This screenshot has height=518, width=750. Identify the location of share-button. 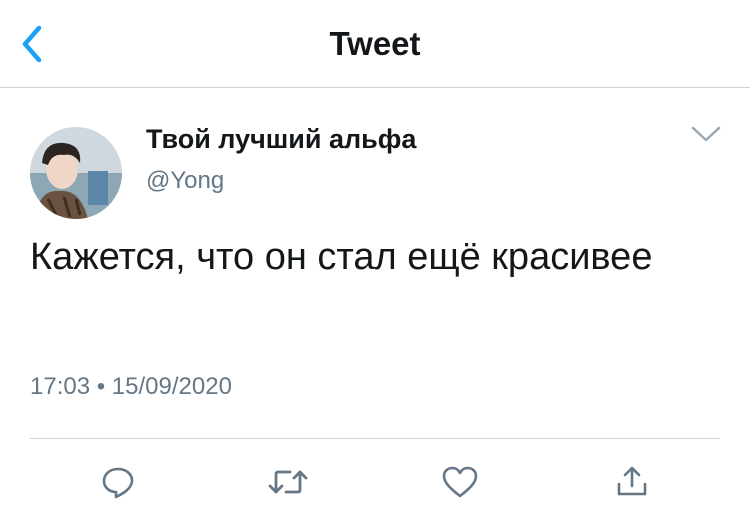
(632, 482).